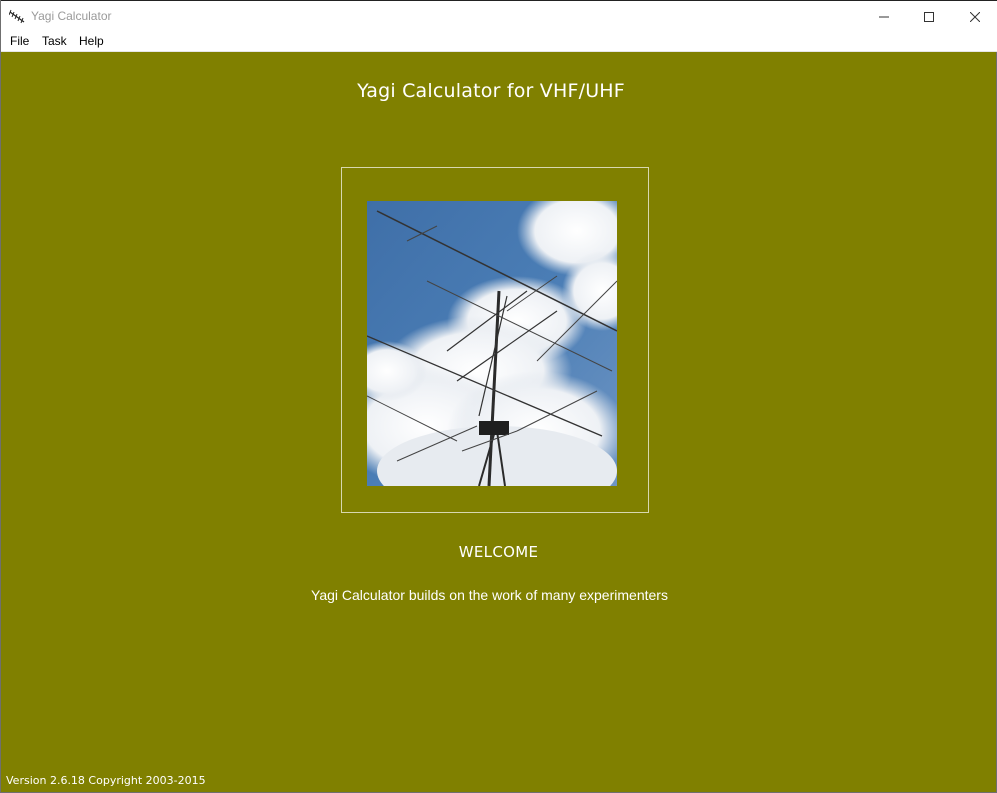 Image resolution: width=997 pixels, height=793 pixels. Describe the element at coordinates (499, 42) in the screenshot. I see `menu-bar: File Task Help` at that location.